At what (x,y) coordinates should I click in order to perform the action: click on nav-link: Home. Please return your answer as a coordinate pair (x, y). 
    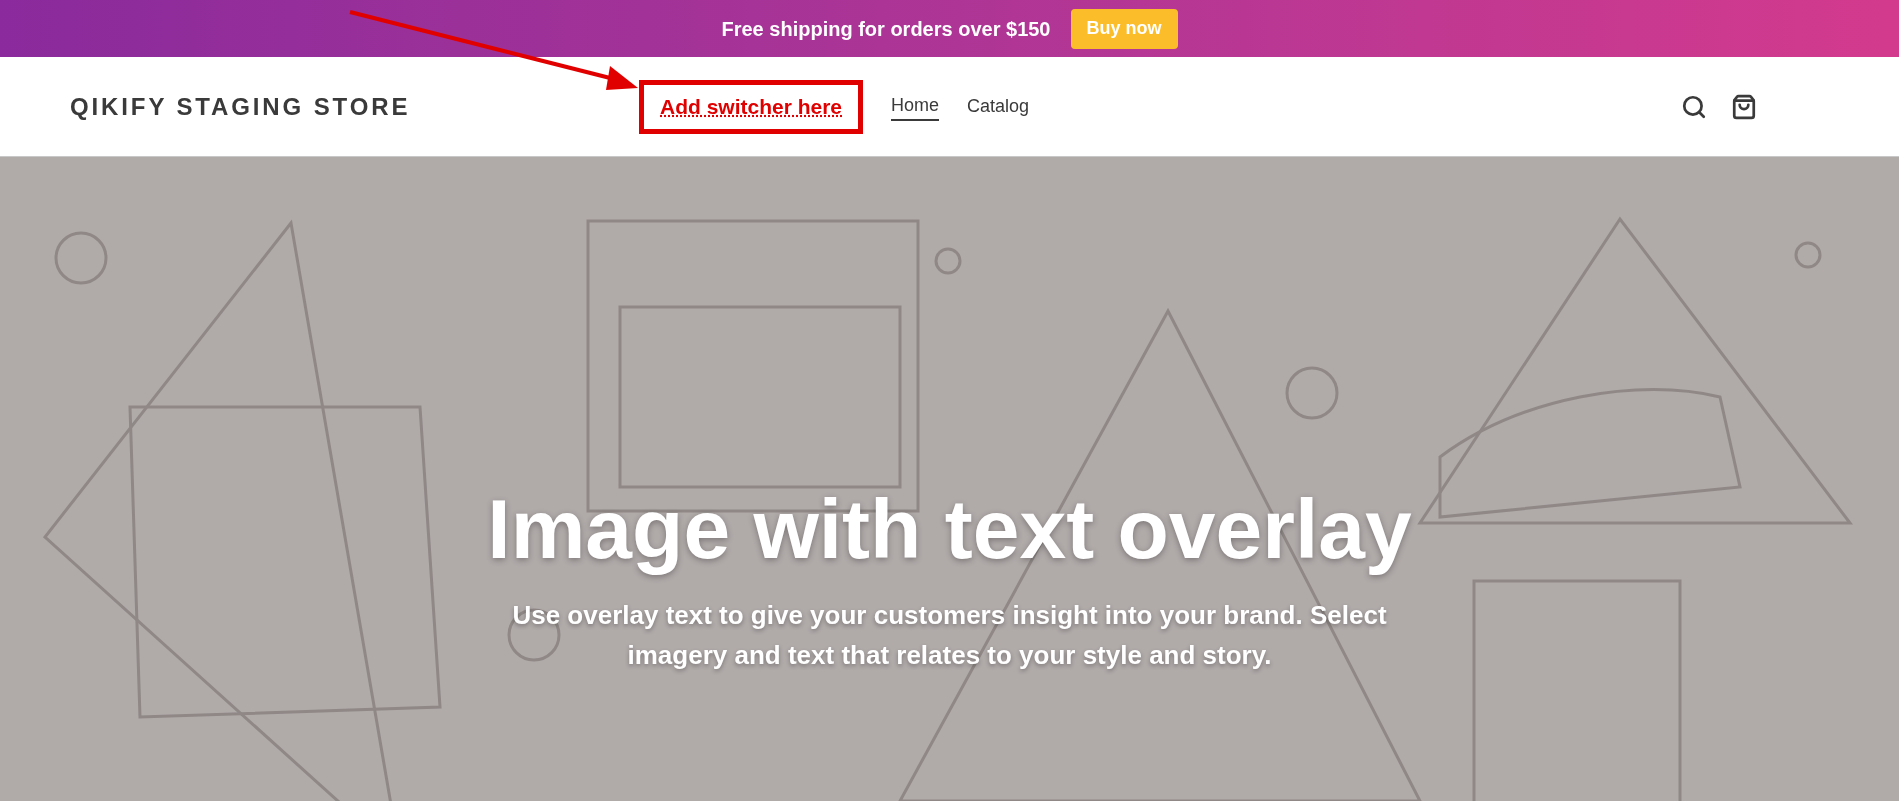
    Looking at the image, I should click on (915, 106).